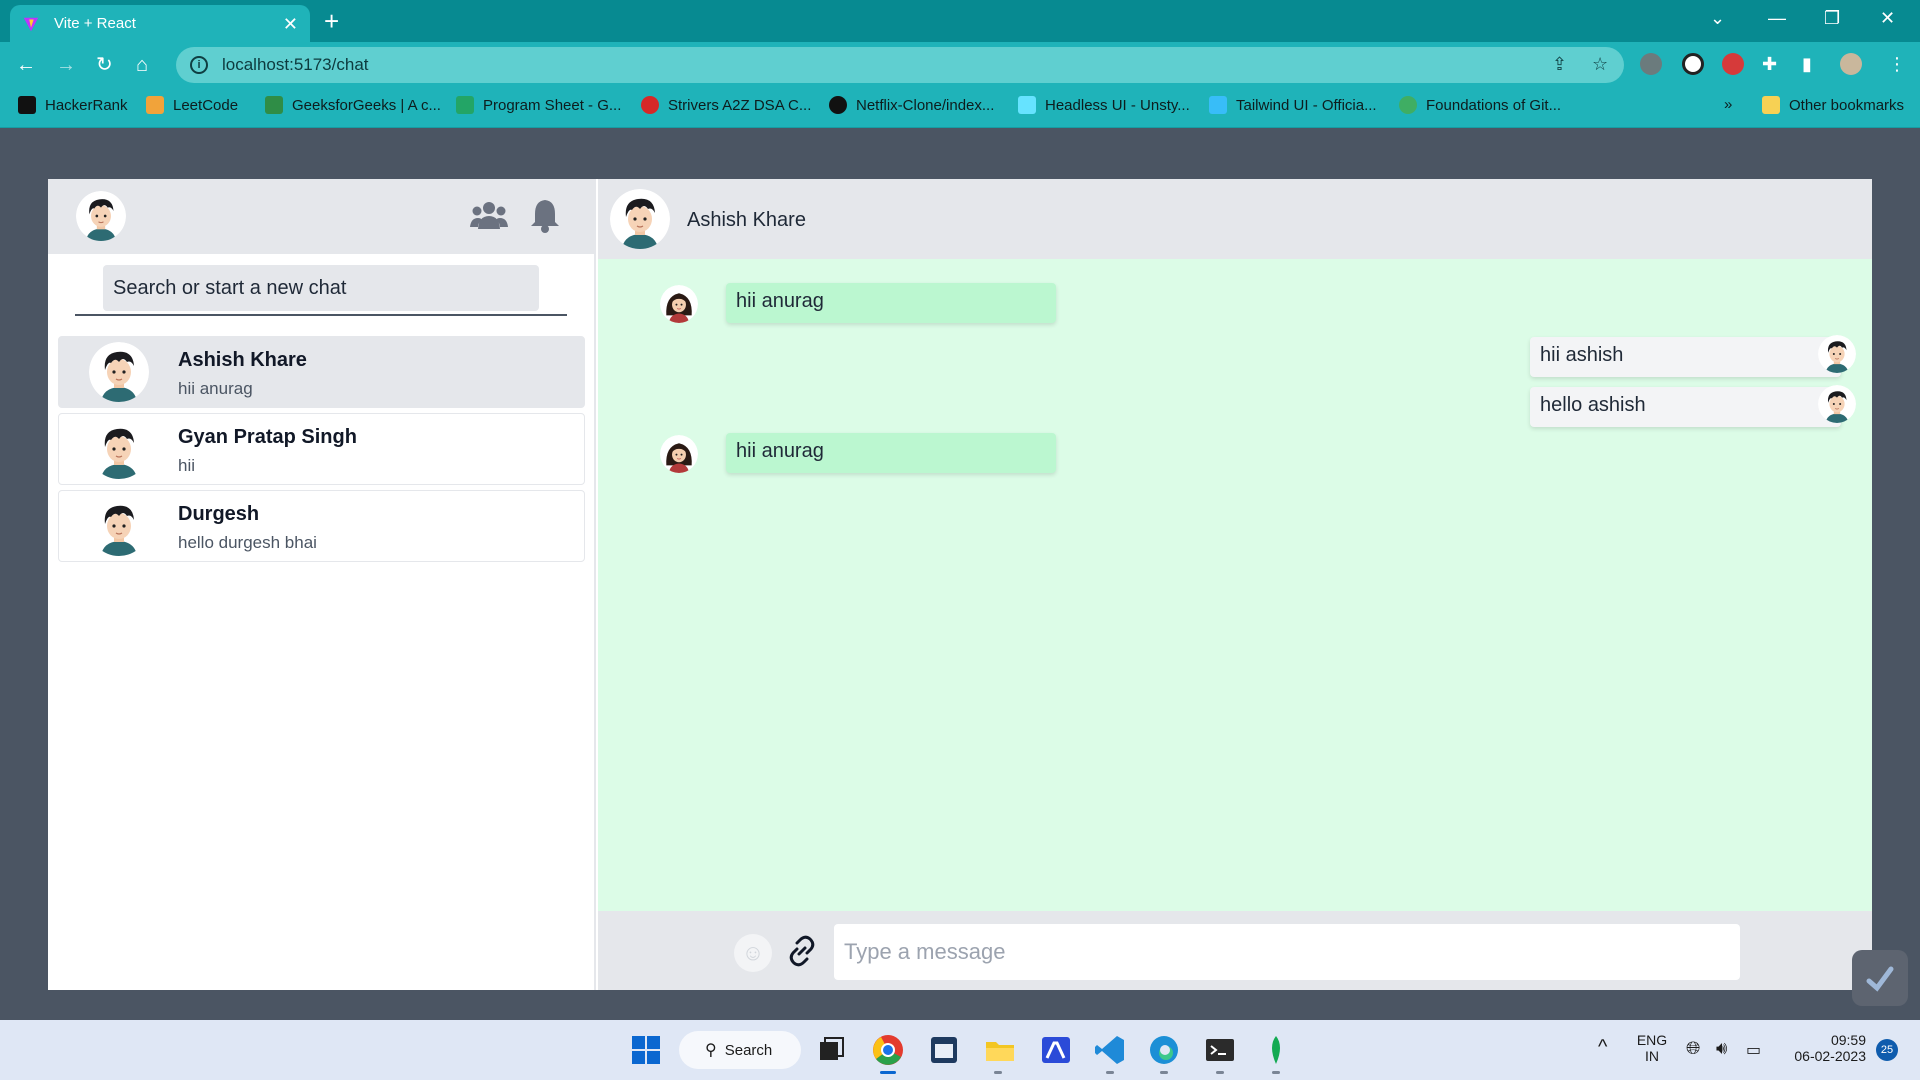 The image size is (1920, 1080). I want to click on bookmark-label: HackerRank, so click(86, 105).